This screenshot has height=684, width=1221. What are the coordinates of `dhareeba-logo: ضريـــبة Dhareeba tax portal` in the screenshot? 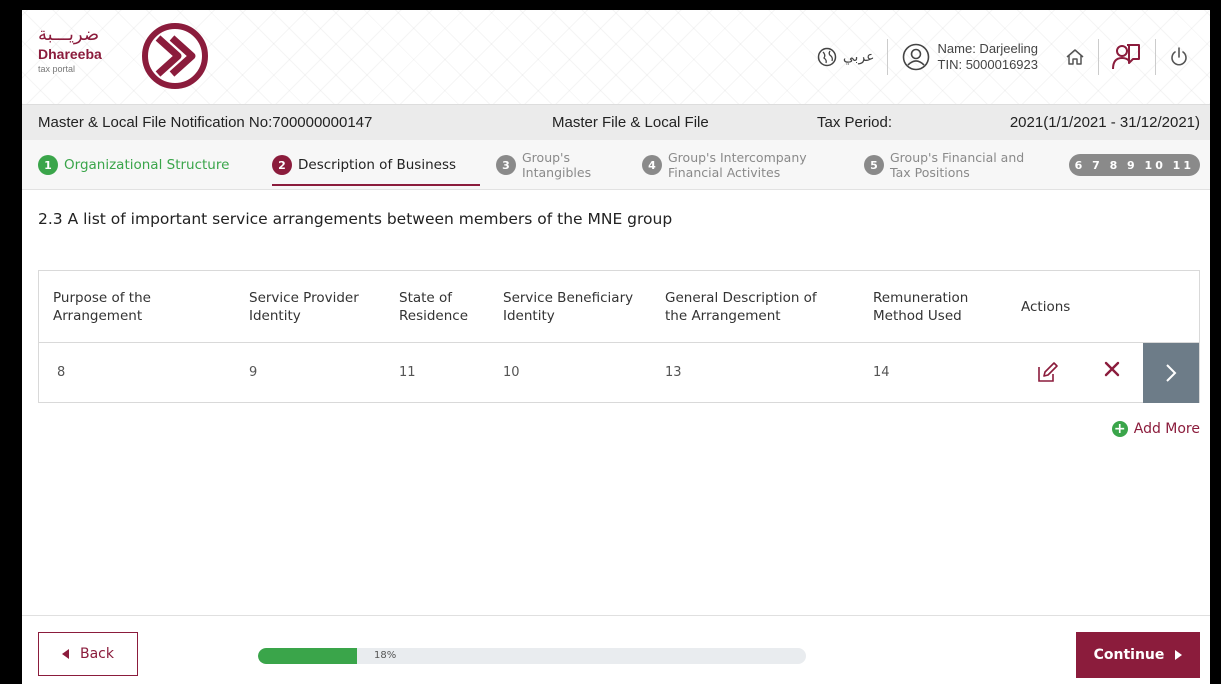 It's located at (122, 56).